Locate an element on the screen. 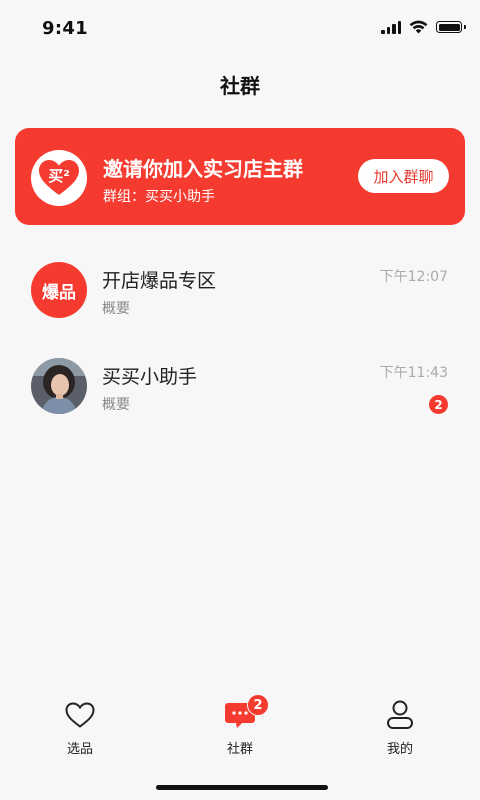 Image resolution: width=480 pixels, height=800 pixels. logo-text: 买² is located at coordinates (59, 176).